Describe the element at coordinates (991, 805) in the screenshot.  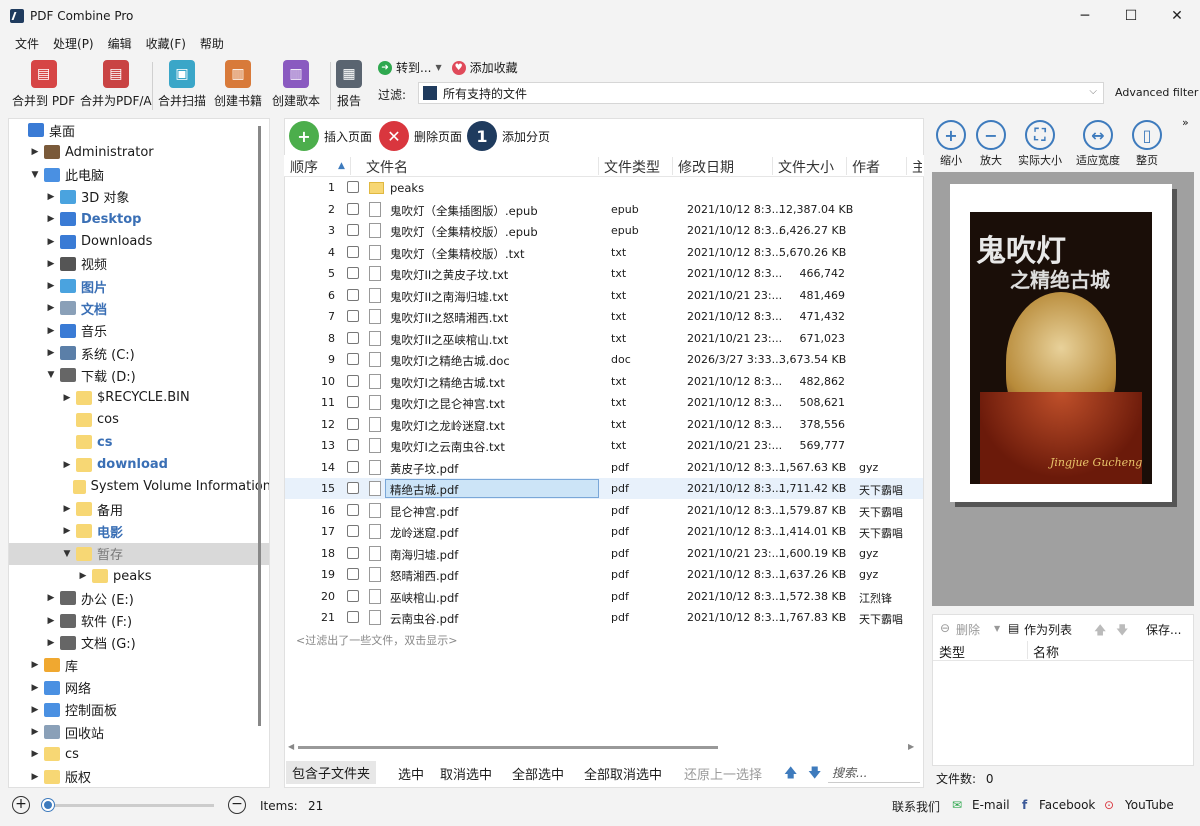
I see `email-link: E-mail` at that location.